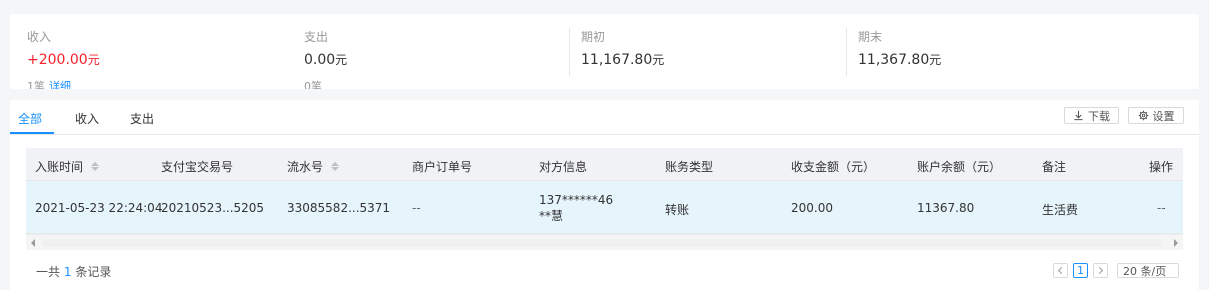  What do you see at coordinates (197, 167) in the screenshot?
I see `column-header-trade-no: 支付宝交易号` at bounding box center [197, 167].